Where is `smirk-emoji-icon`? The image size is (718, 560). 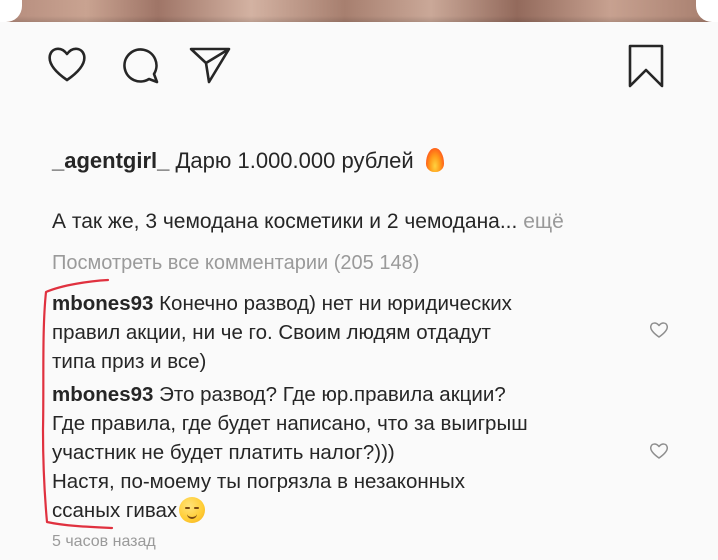 smirk-emoji-icon is located at coordinates (192, 510).